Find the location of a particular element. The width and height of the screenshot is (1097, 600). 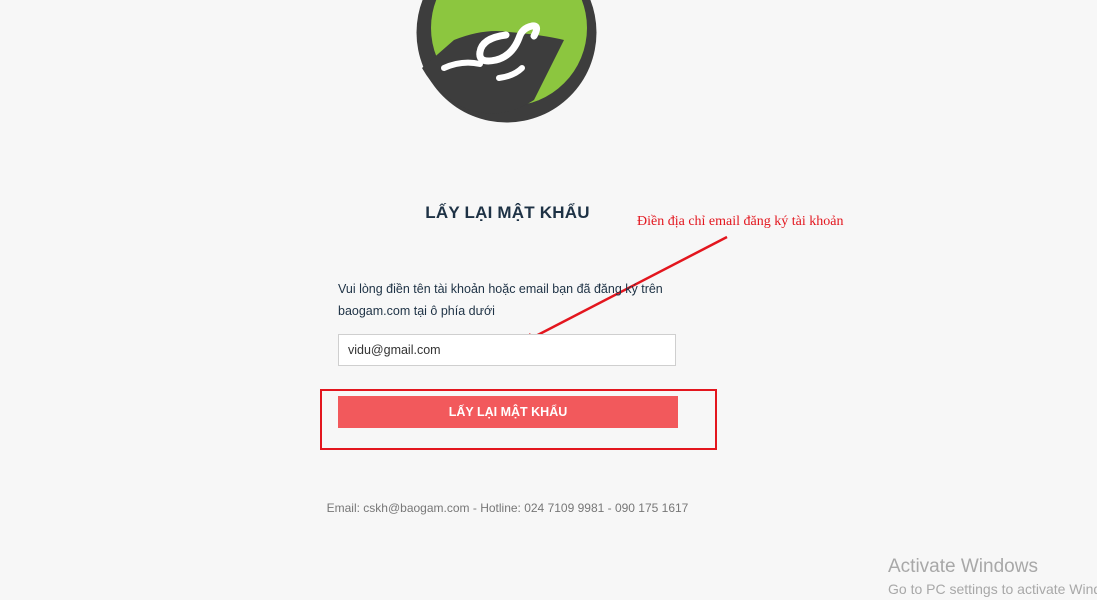

reset-password-button: LẤY LẠI MẬT KHẨU is located at coordinates (508, 412).